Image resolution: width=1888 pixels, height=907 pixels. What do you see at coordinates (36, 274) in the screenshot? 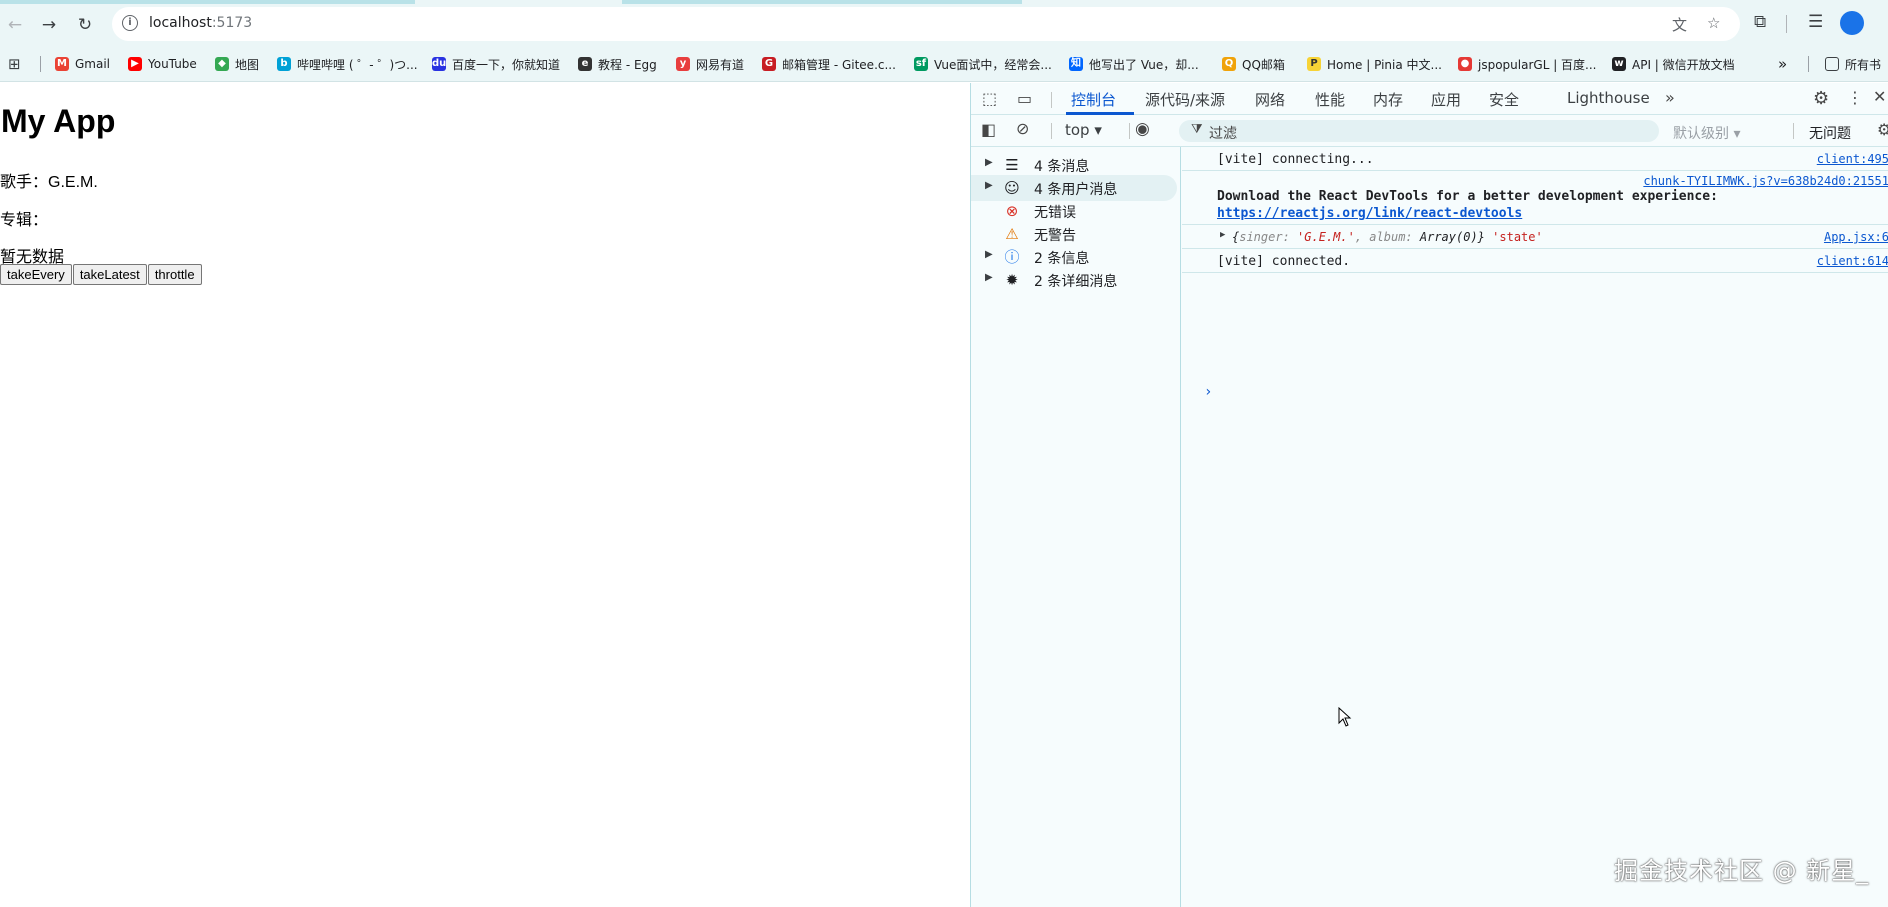
I see `take-every-button: takeEvery` at bounding box center [36, 274].